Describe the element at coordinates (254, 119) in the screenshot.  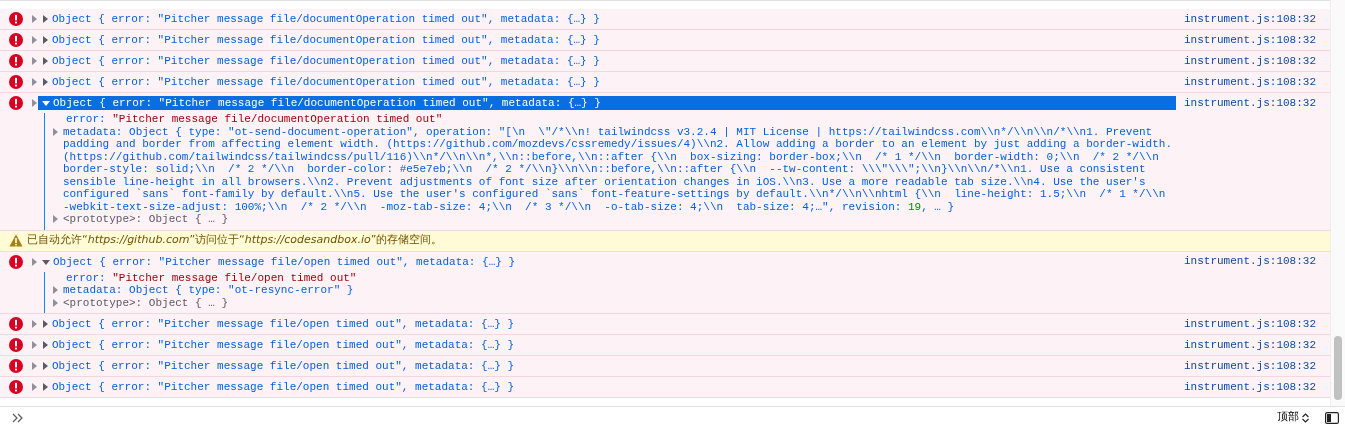
I see `property-line: error: "Pitcher message file/documentOperation timed out"` at that location.